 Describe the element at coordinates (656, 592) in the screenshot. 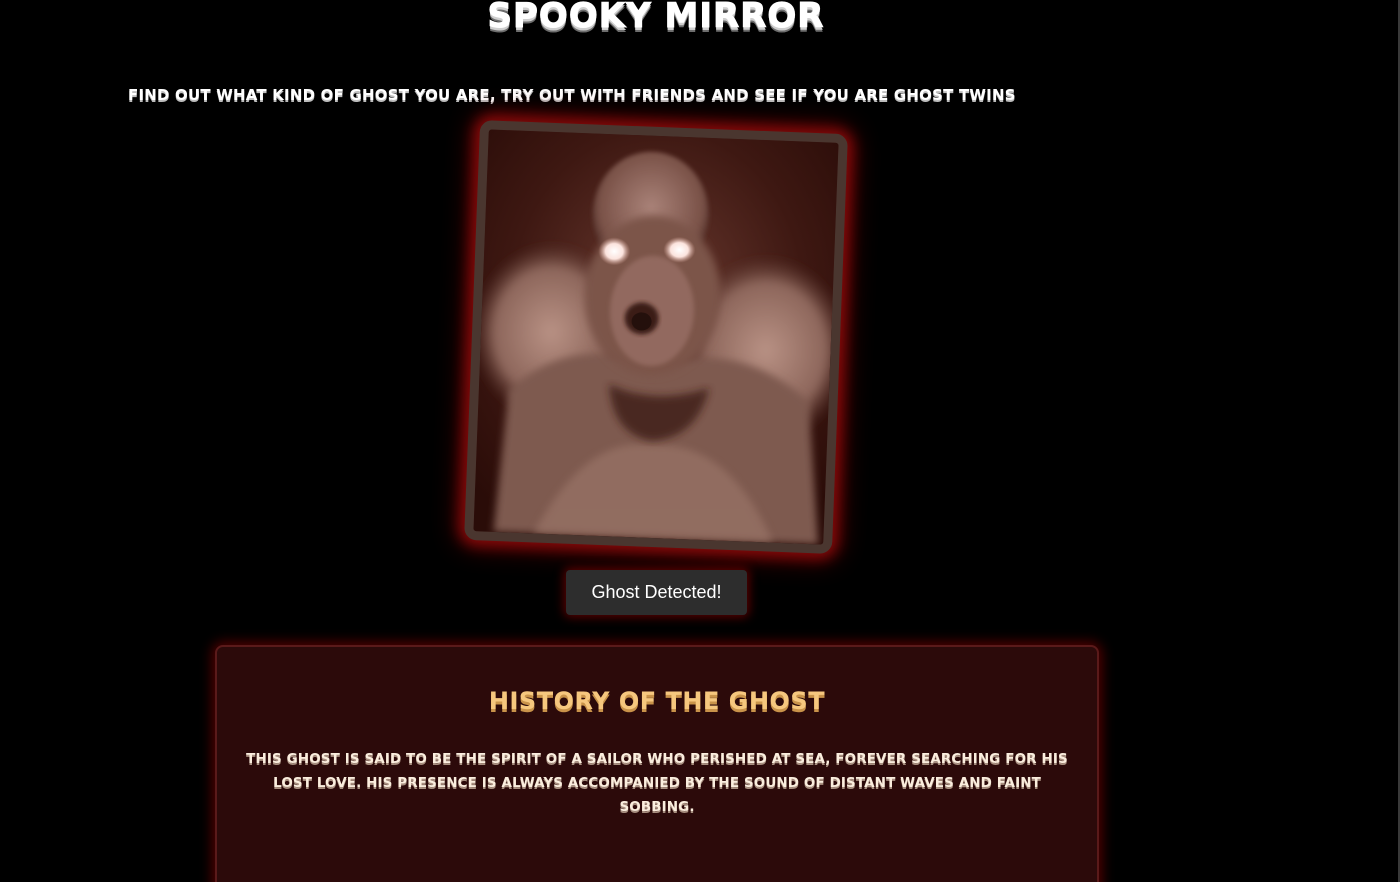

I see `ghost-detect-button: Ghost Detected!` at that location.